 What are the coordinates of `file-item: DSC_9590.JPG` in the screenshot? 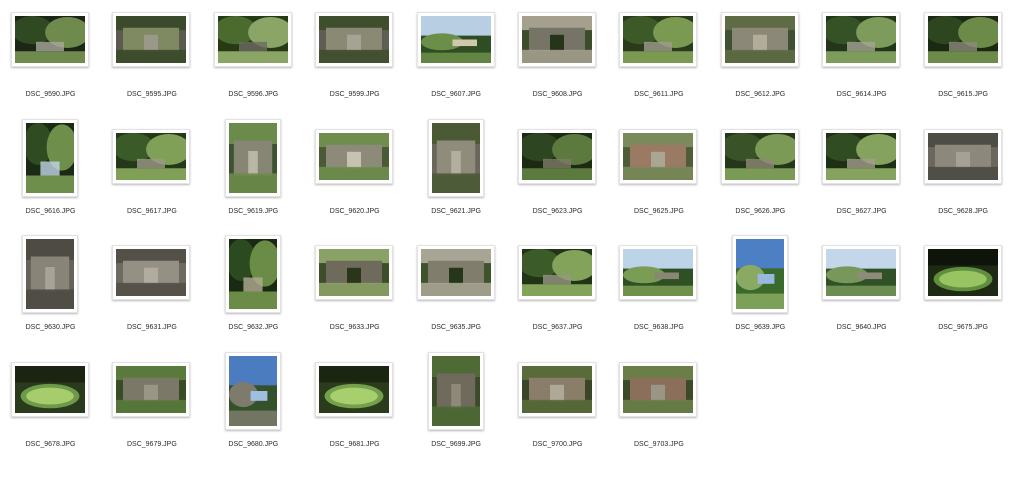 It's located at (50, 60).